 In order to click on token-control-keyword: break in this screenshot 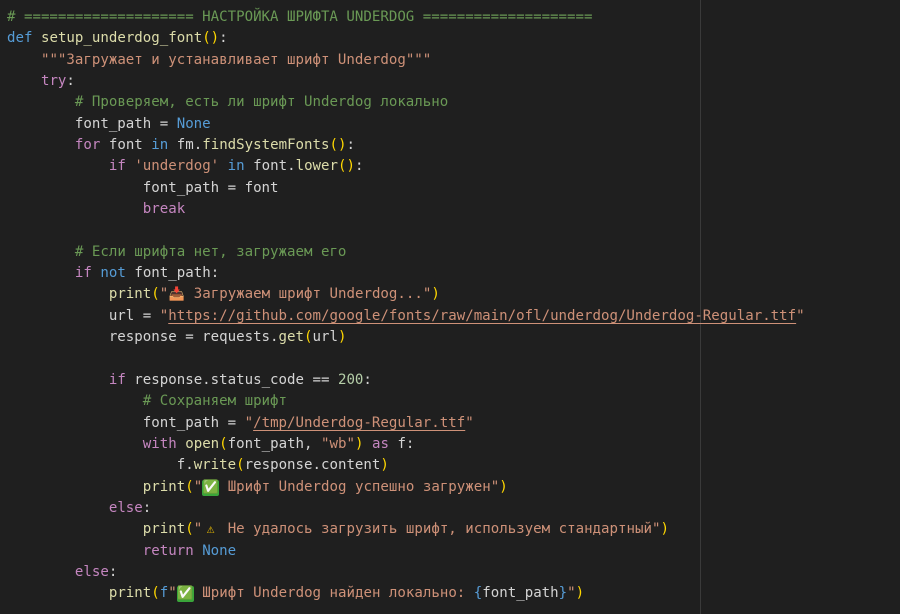, I will do `click(164, 209)`.